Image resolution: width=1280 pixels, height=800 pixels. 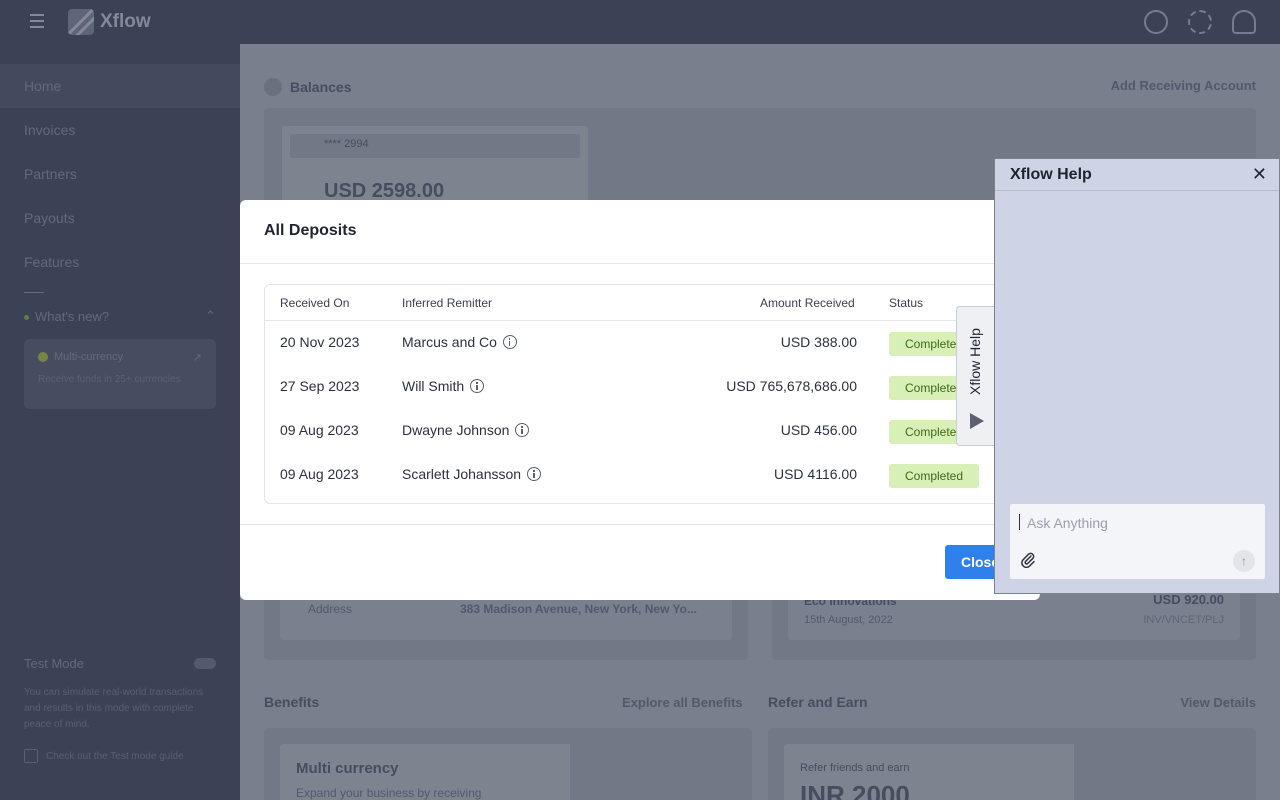 What do you see at coordinates (640, 263) in the screenshot?
I see `modal-header-divider` at bounding box center [640, 263].